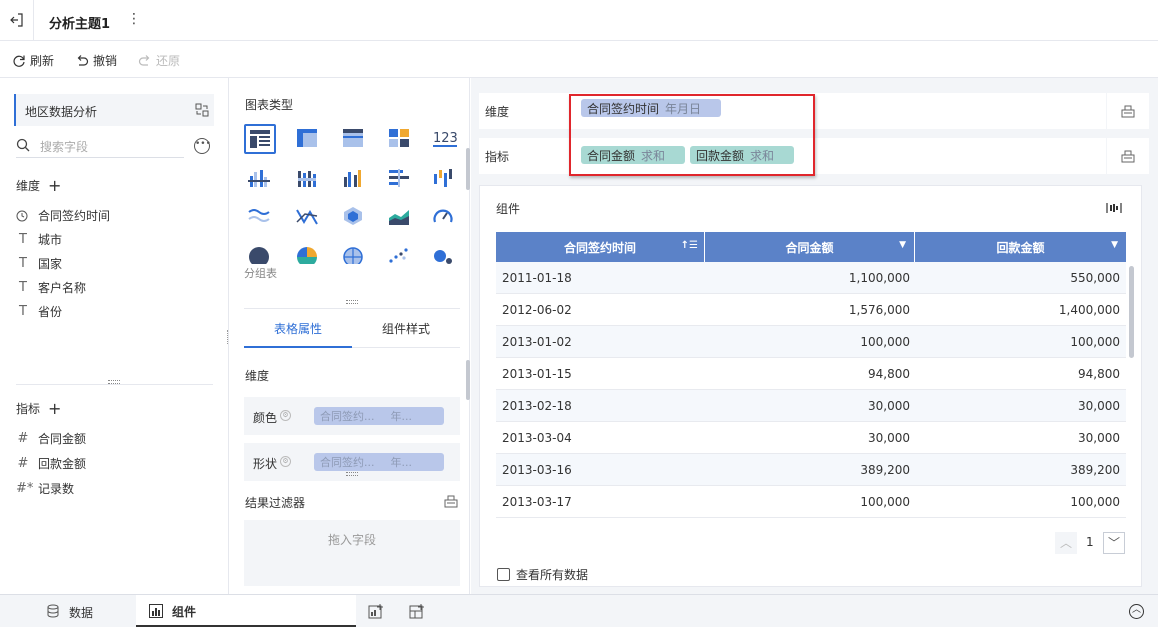 This screenshot has height=627, width=1158. What do you see at coordinates (246, 611) in the screenshot?
I see `tab-component: 组件` at bounding box center [246, 611].